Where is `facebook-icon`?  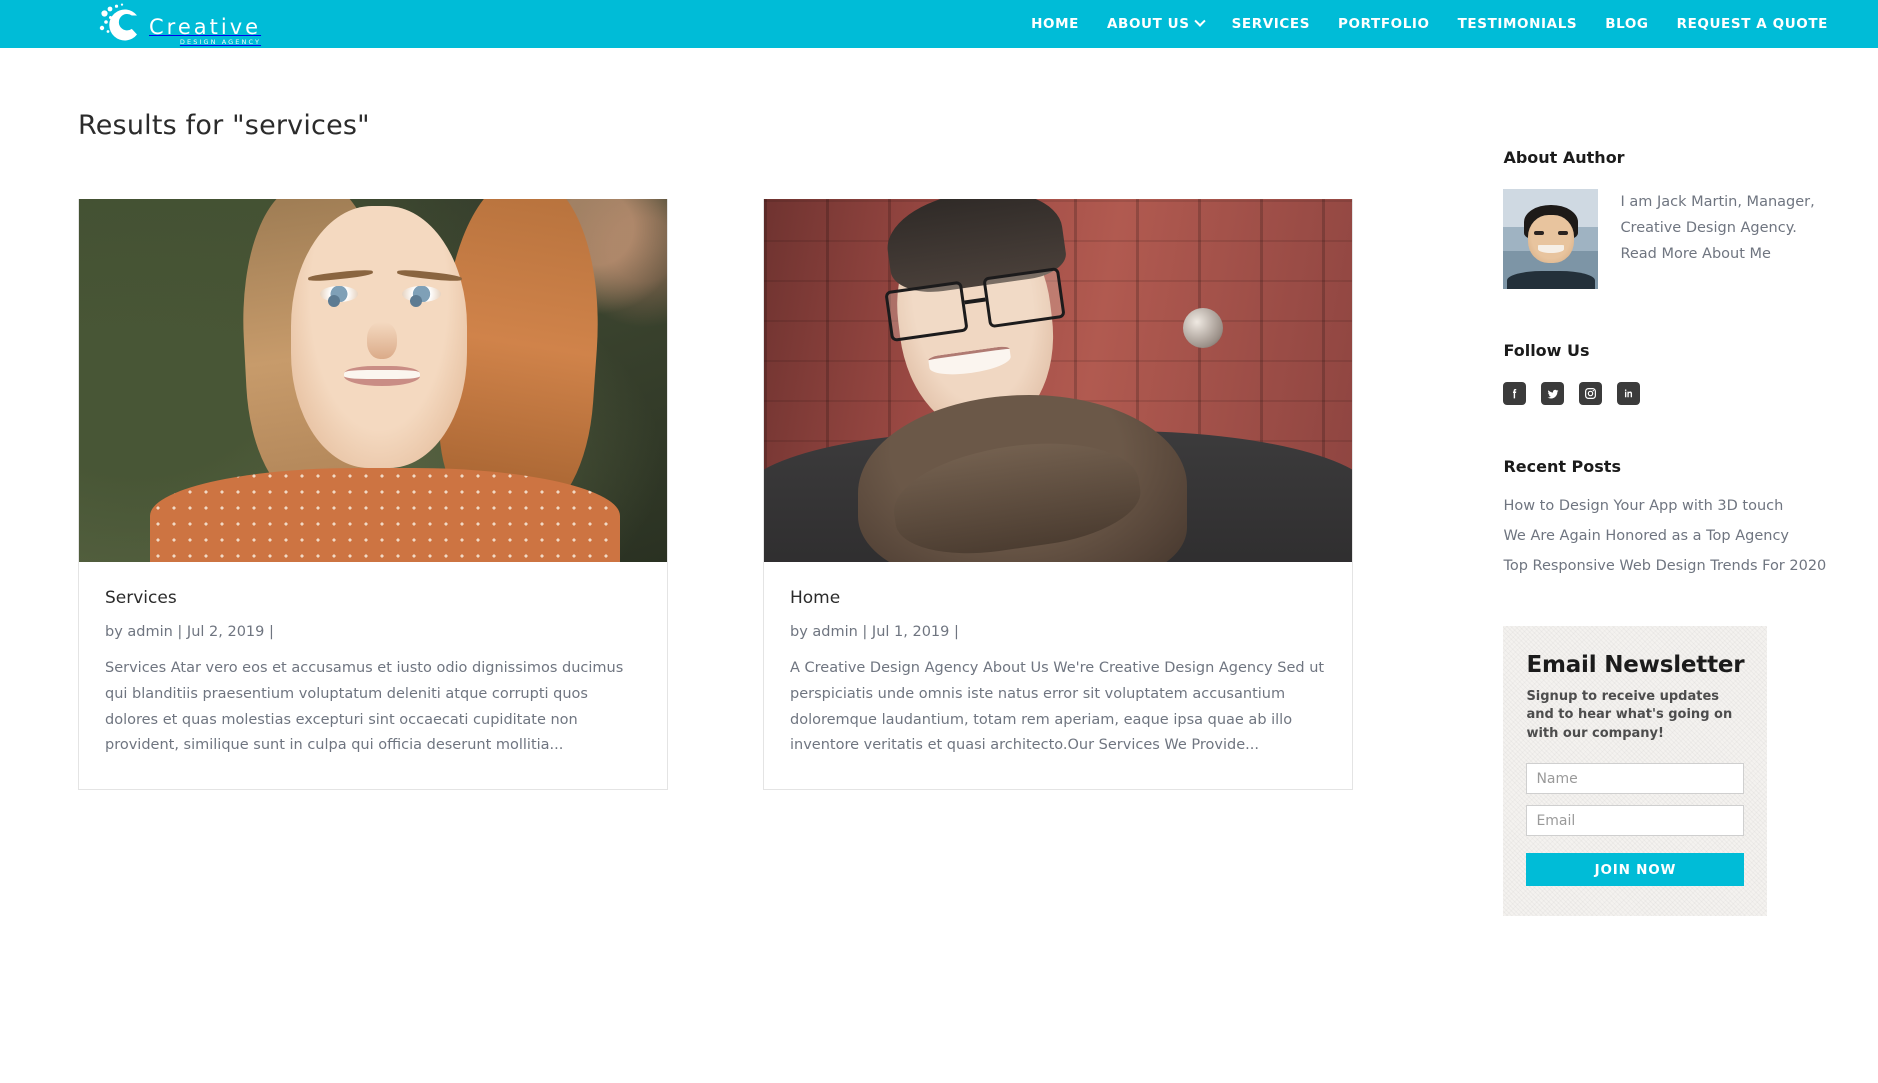 facebook-icon is located at coordinates (1515, 393).